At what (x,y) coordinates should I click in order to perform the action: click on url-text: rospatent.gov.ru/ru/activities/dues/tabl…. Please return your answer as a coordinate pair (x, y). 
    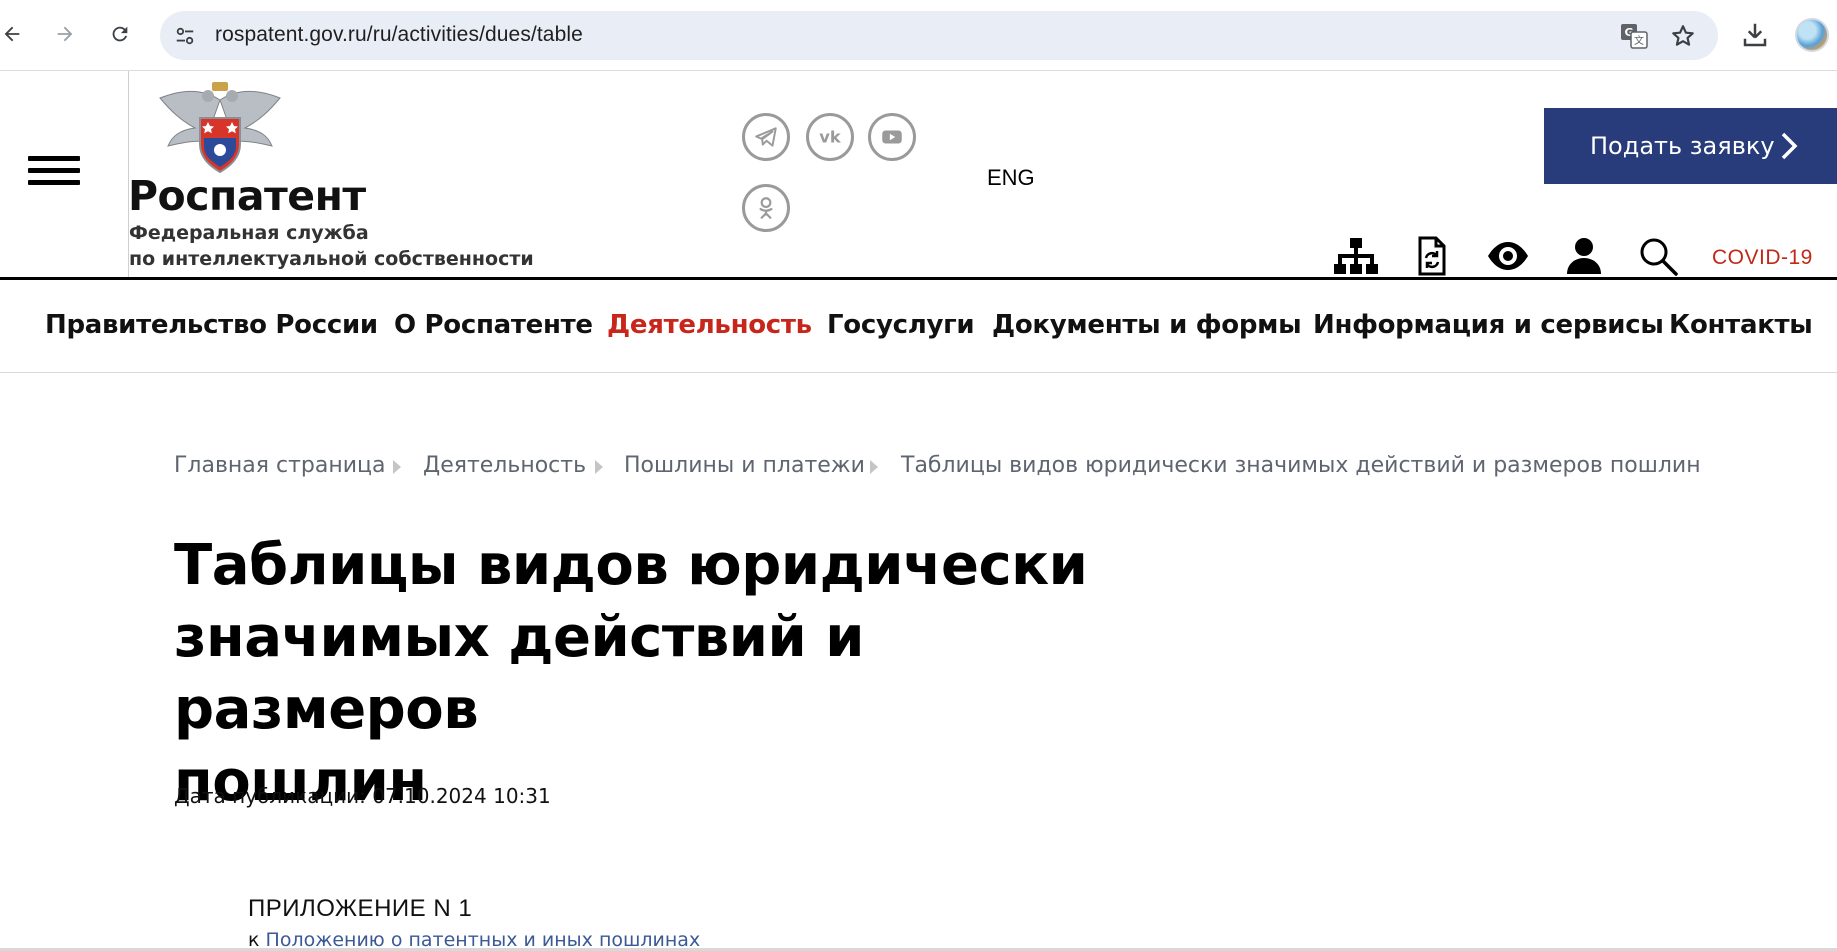
    Looking at the image, I should click on (399, 34).